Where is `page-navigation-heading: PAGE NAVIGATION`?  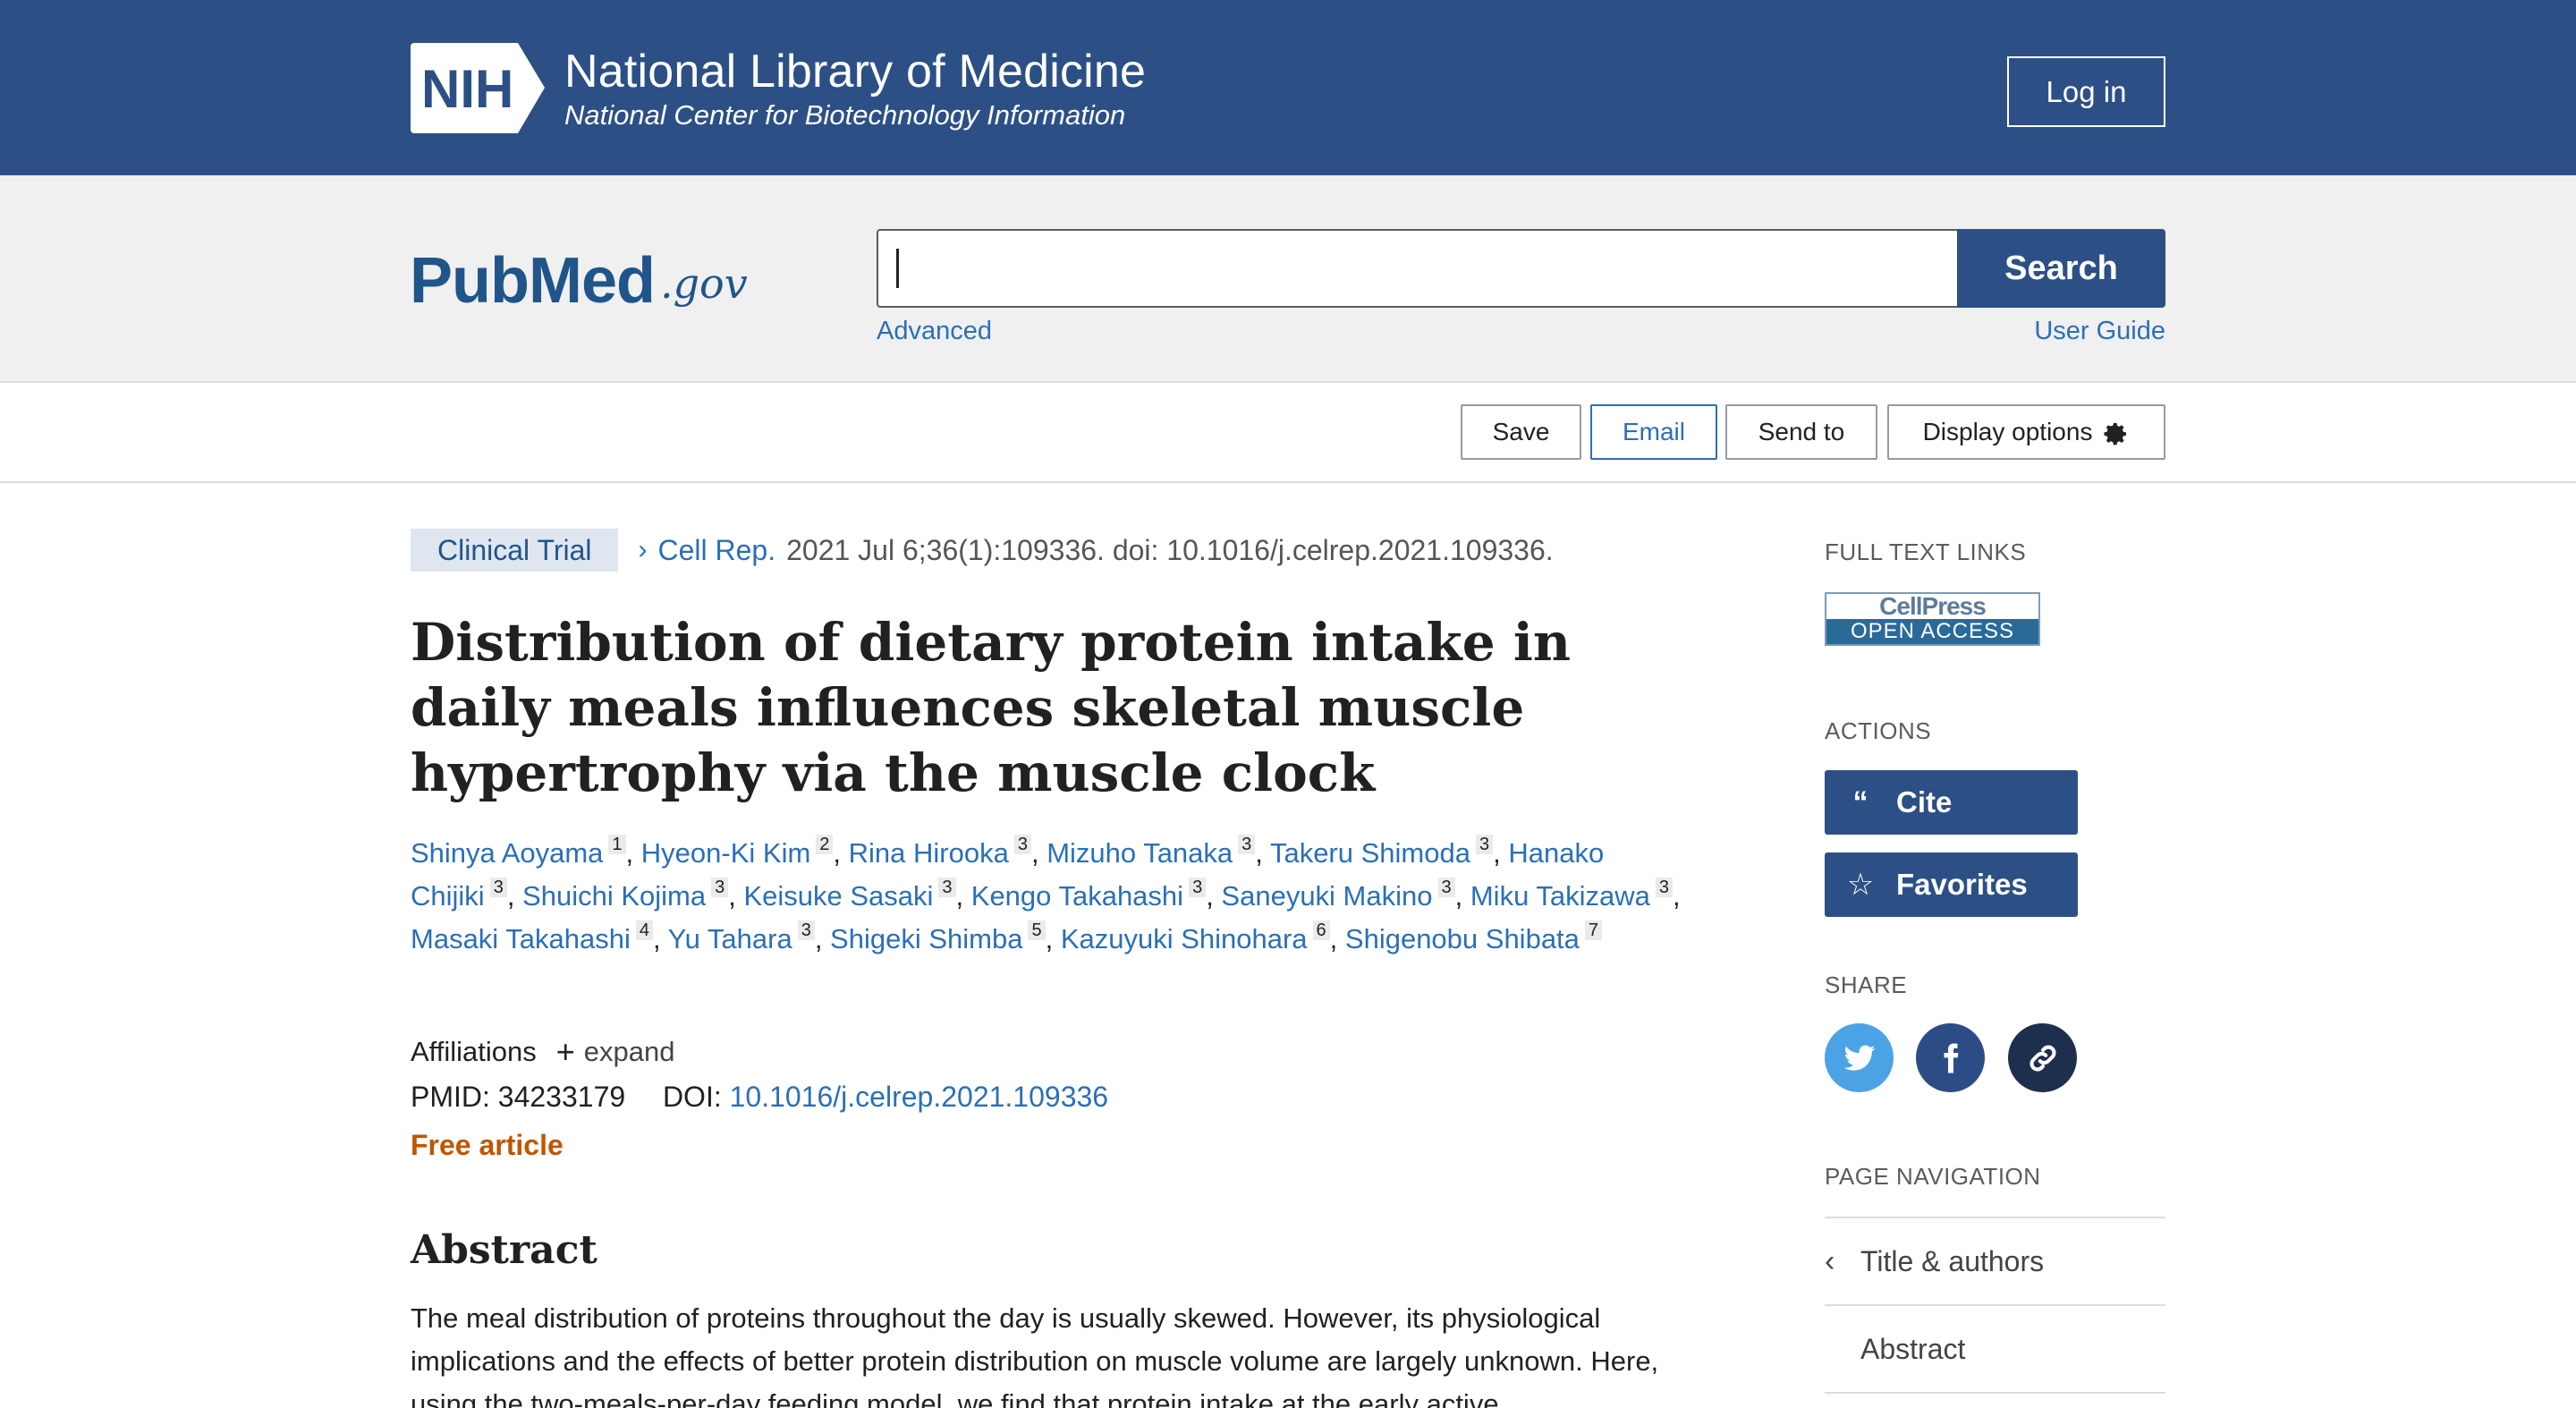 page-navigation-heading: PAGE NAVIGATION is located at coordinates (1933, 1176).